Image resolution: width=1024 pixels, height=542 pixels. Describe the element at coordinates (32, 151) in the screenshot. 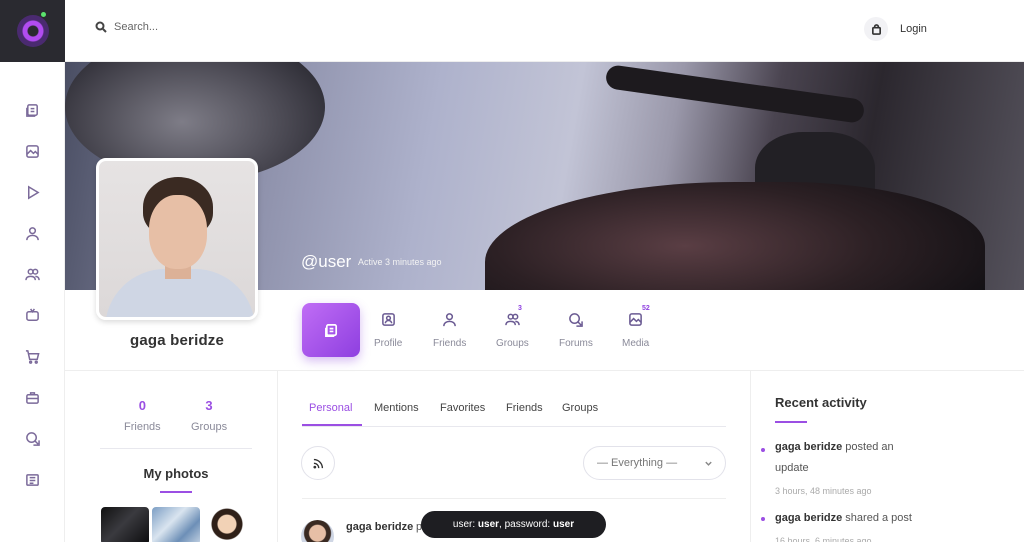

I see `photos-icon` at that location.